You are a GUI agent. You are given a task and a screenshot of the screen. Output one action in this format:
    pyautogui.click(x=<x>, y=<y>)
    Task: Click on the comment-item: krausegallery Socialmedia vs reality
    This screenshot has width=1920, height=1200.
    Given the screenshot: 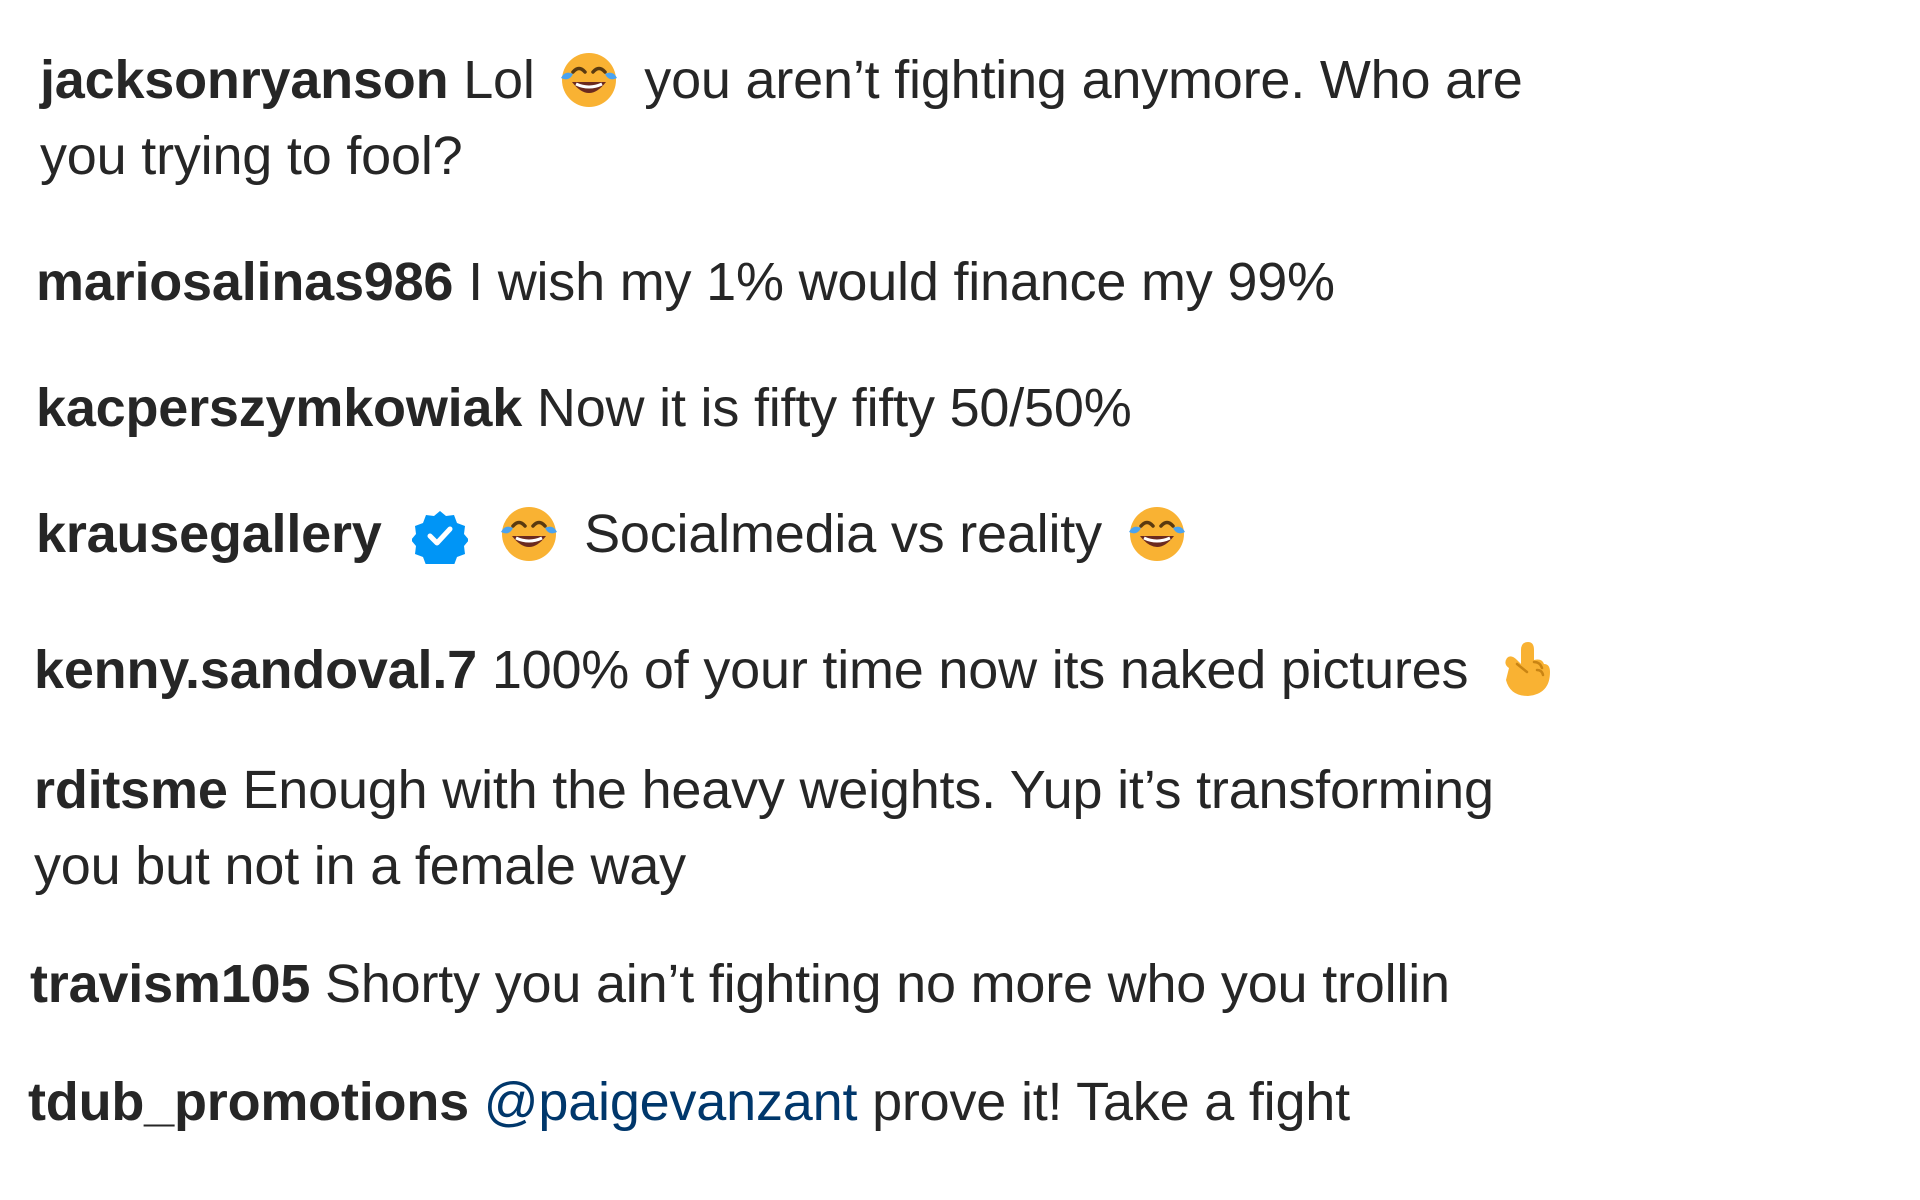 What is the action you would take?
    pyautogui.click(x=616, y=534)
    